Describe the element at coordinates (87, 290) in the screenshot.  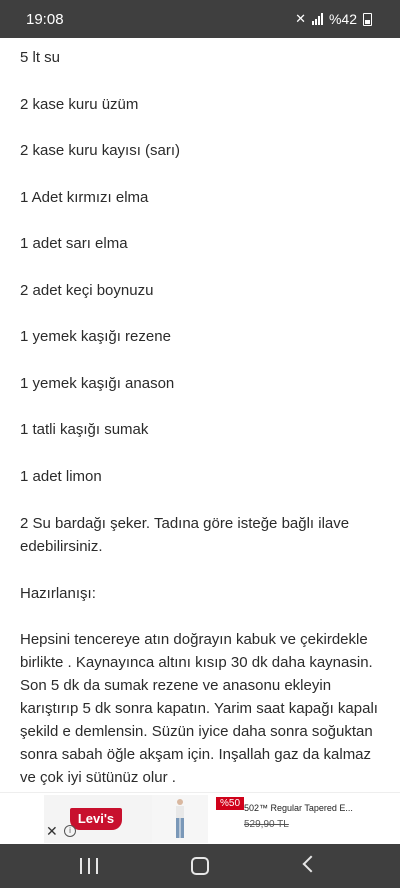
I see `ingredient-item: 2 adet keçi boynuzu` at that location.